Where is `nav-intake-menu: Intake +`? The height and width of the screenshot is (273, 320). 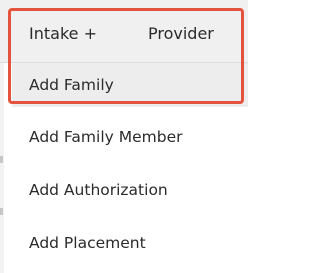 nav-intake-menu: Intake + is located at coordinates (63, 34).